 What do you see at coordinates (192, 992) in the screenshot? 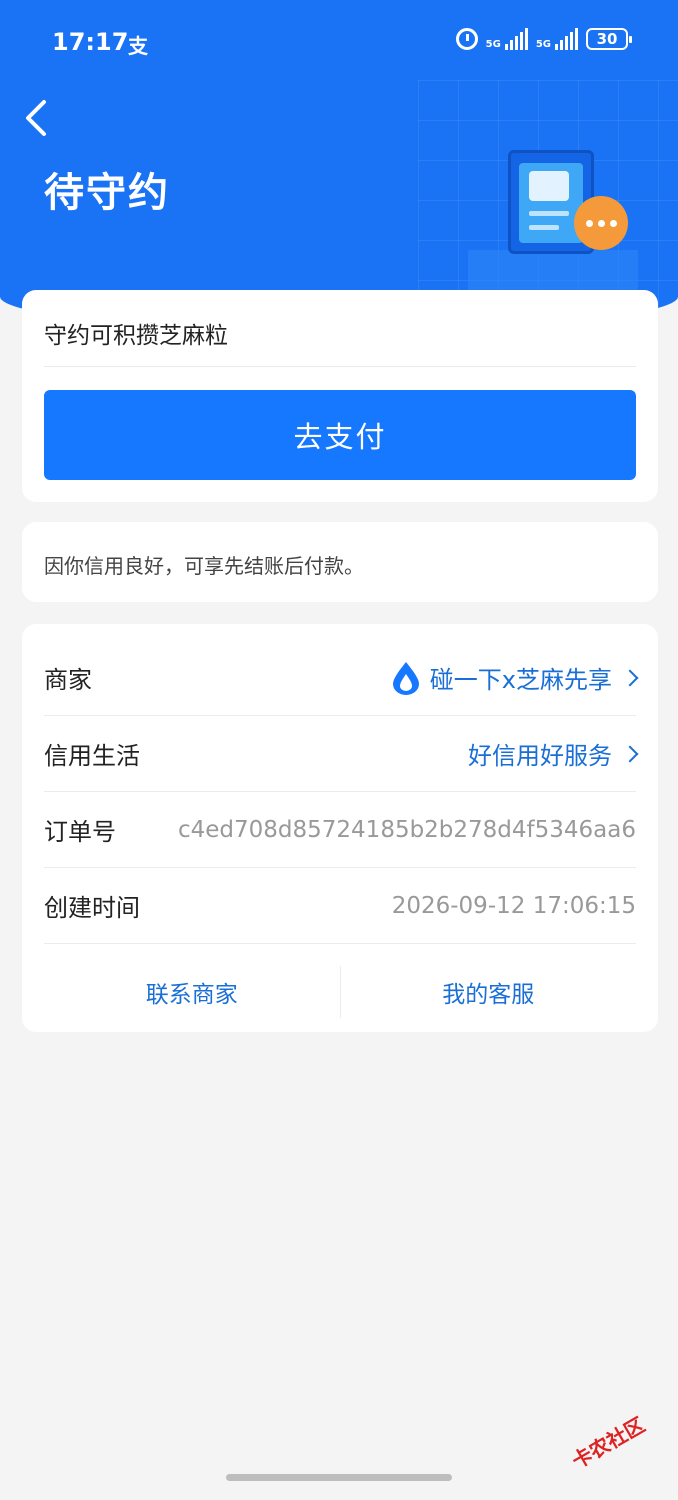
I see `contact-merchant-button: 联系商家` at bounding box center [192, 992].